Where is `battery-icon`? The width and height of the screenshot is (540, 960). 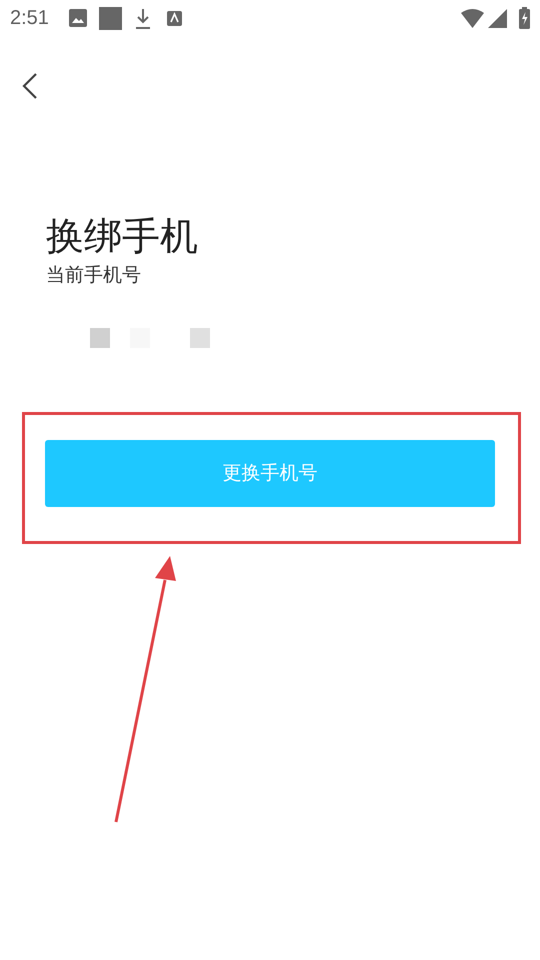 battery-icon is located at coordinates (524, 18).